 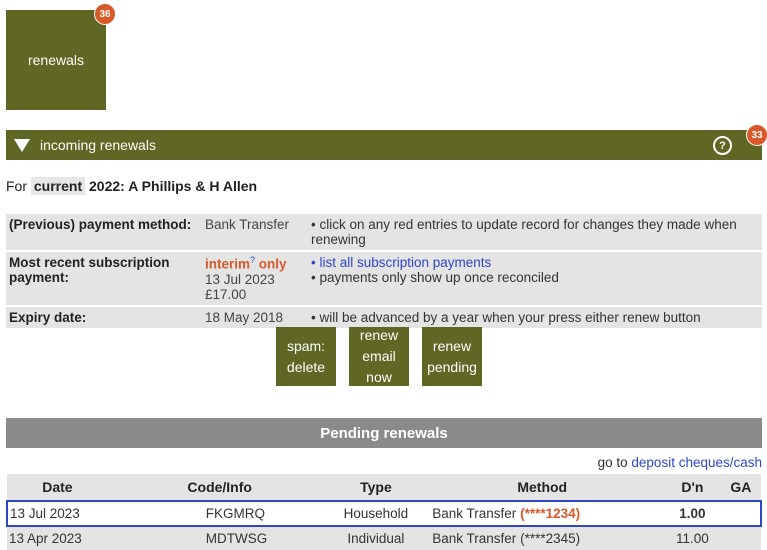 What do you see at coordinates (379, 366) in the screenshot?
I see `renew-email-line2: email now` at bounding box center [379, 366].